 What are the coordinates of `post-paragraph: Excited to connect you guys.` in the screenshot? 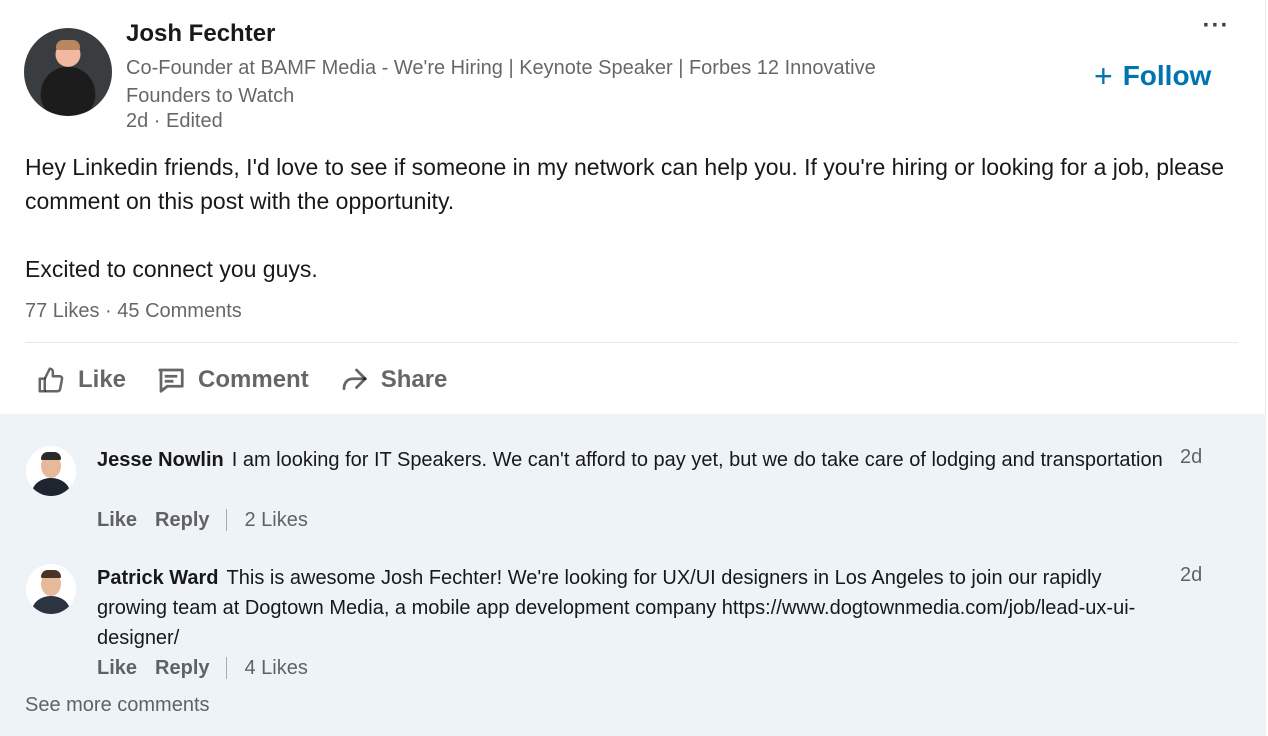 It's located at (171, 269).